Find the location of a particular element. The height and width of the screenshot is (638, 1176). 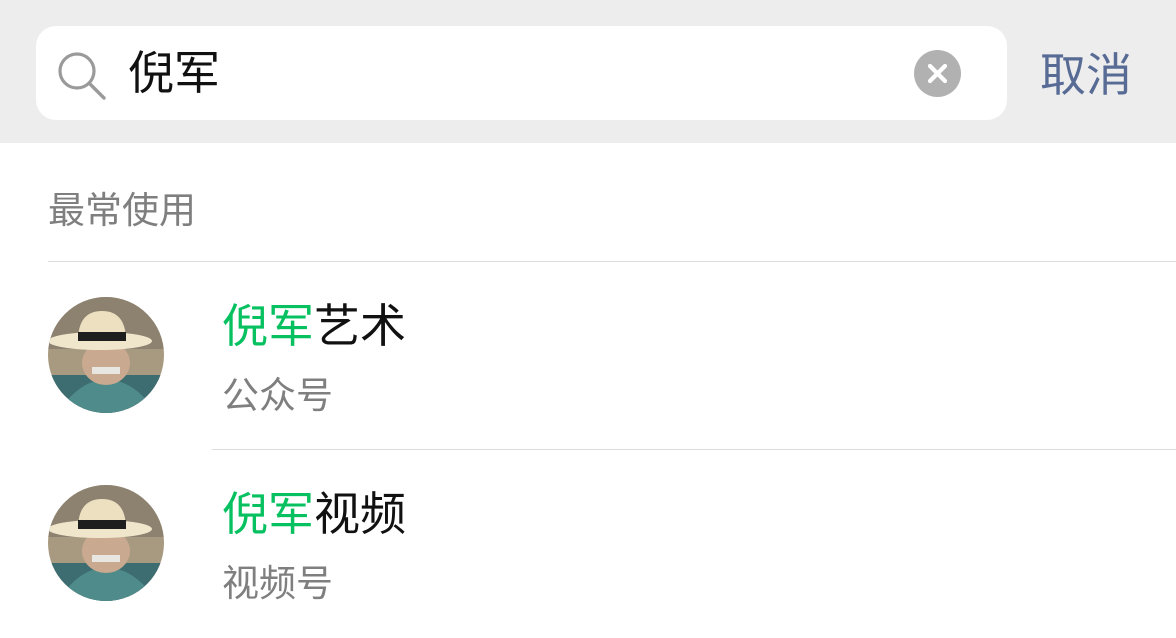

cancel-button: 取消 is located at coordinates (1086, 75).